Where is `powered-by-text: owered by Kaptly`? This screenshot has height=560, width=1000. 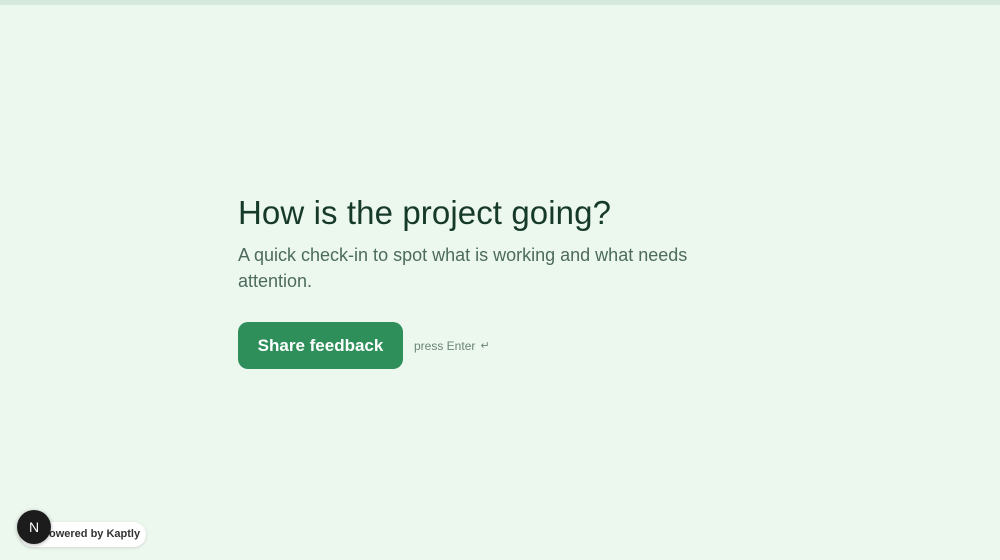
powered-by-text: owered by Kaptly is located at coordinates (95, 534).